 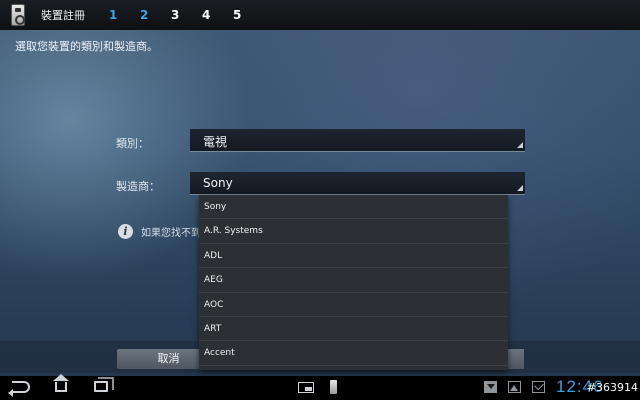 What do you see at coordinates (612, 387) in the screenshot?
I see `watermark: #363914` at bounding box center [612, 387].